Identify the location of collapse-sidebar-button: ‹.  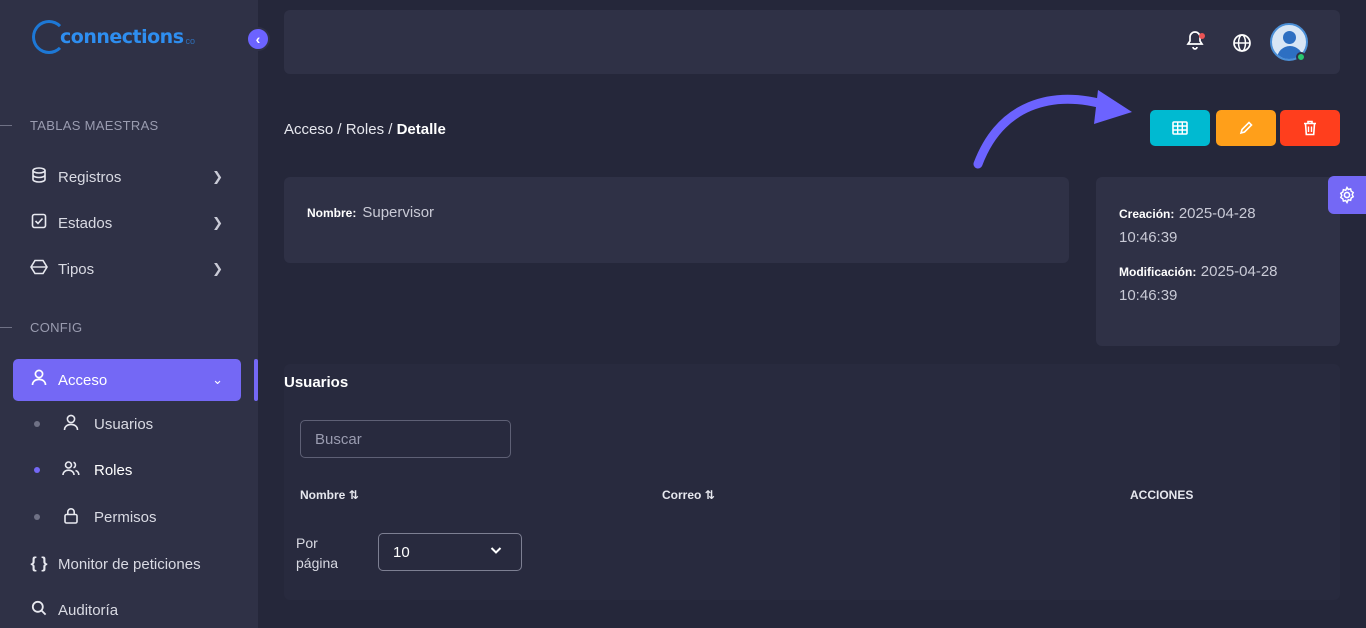
(258, 39).